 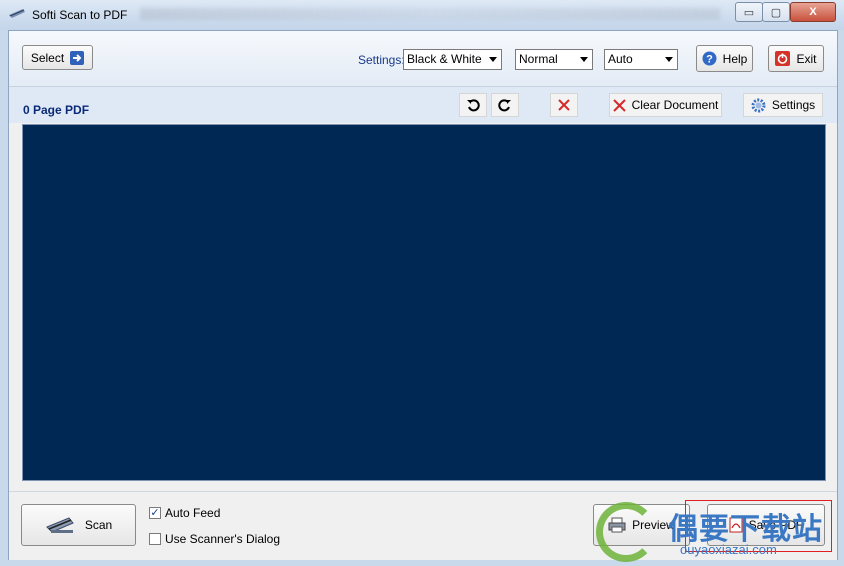 I want to click on quality-value: Normal, so click(x=538, y=59).